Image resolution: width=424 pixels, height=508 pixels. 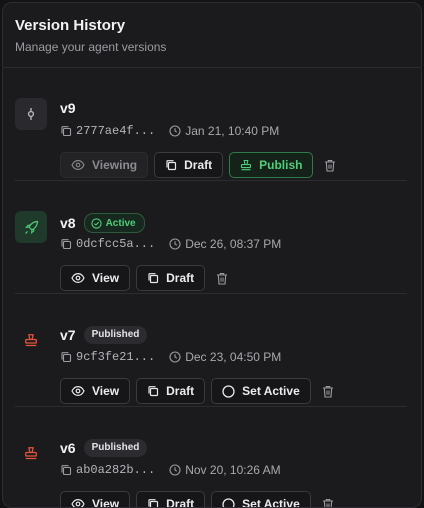 I want to click on rocket-icon, so click(x=31, y=227).